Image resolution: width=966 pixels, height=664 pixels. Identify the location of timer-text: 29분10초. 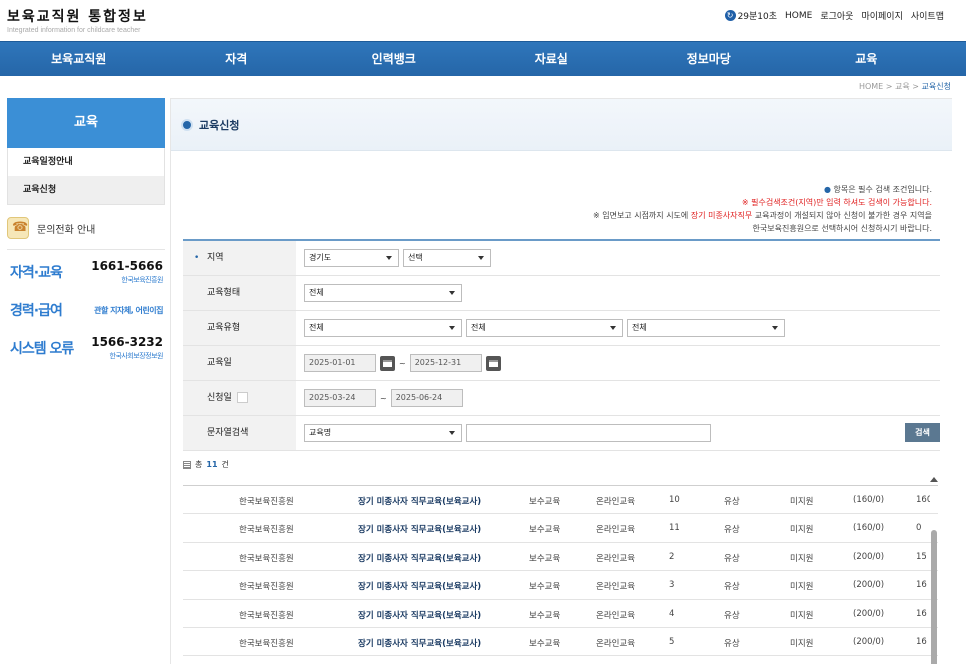
(757, 17).